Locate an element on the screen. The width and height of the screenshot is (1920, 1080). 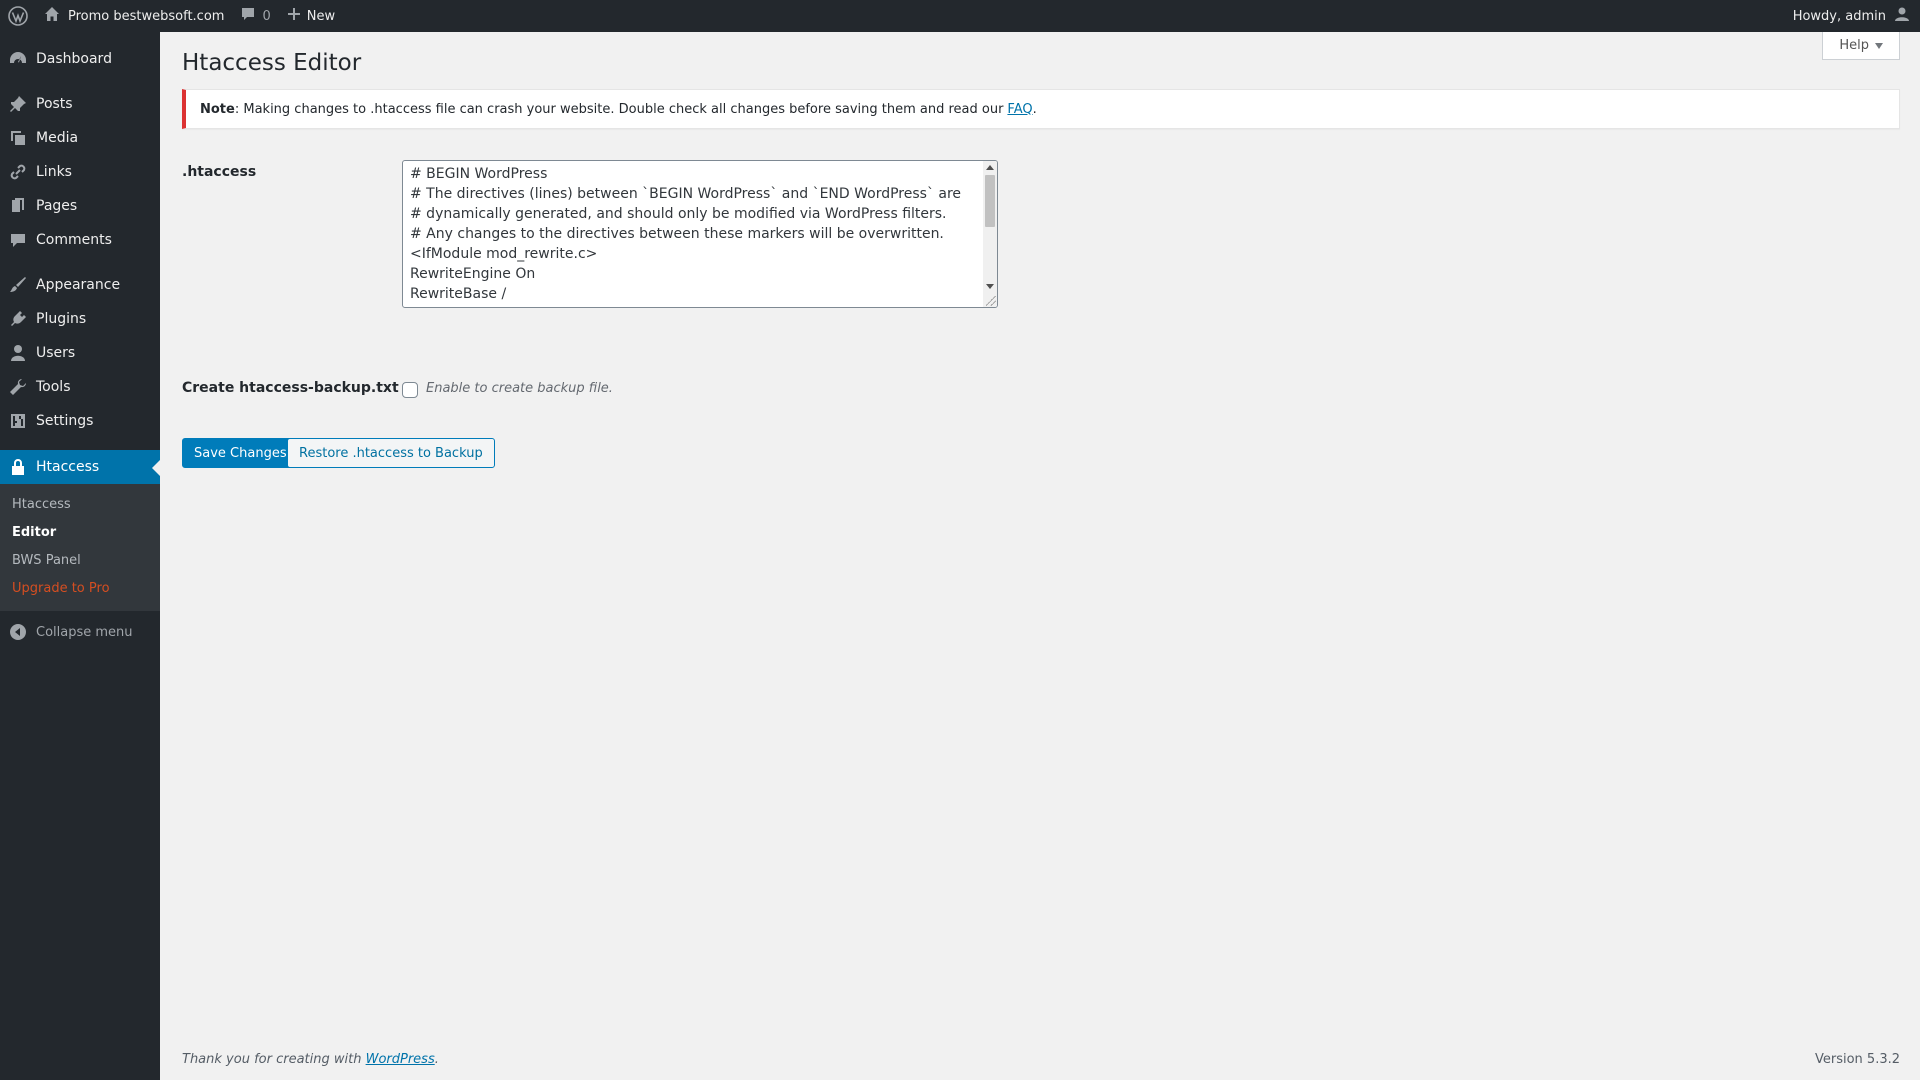
sidebar-item-links: Links is located at coordinates (80, 172).